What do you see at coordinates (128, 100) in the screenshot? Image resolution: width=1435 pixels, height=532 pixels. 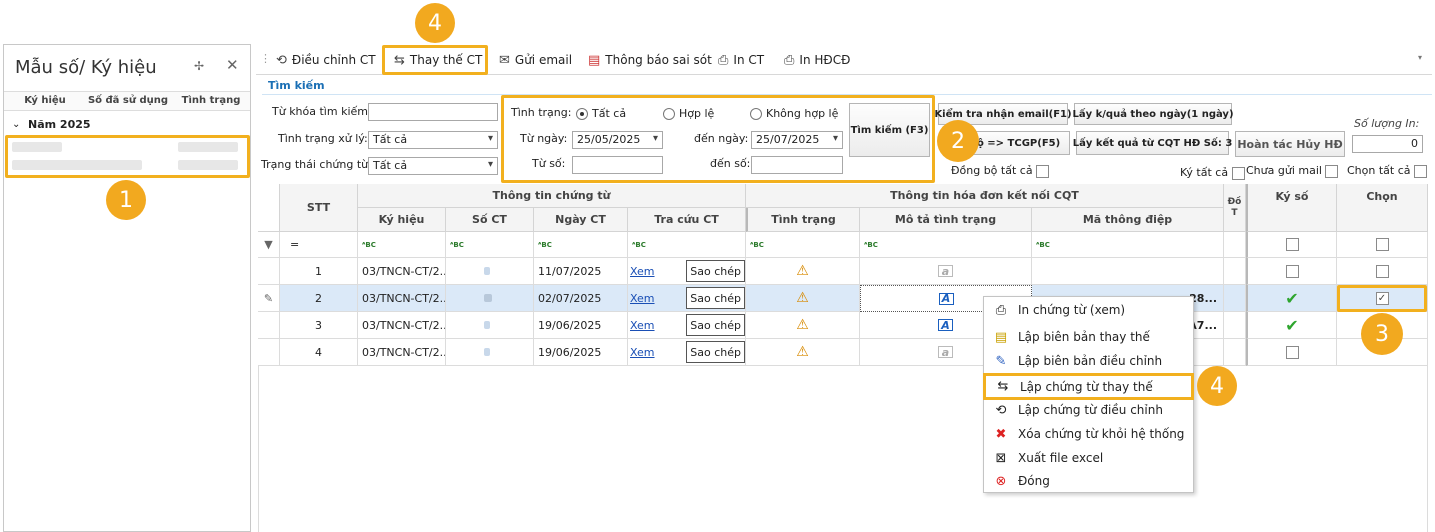 I see `column-so-da-su-dung: Số đã sử dụng` at bounding box center [128, 100].